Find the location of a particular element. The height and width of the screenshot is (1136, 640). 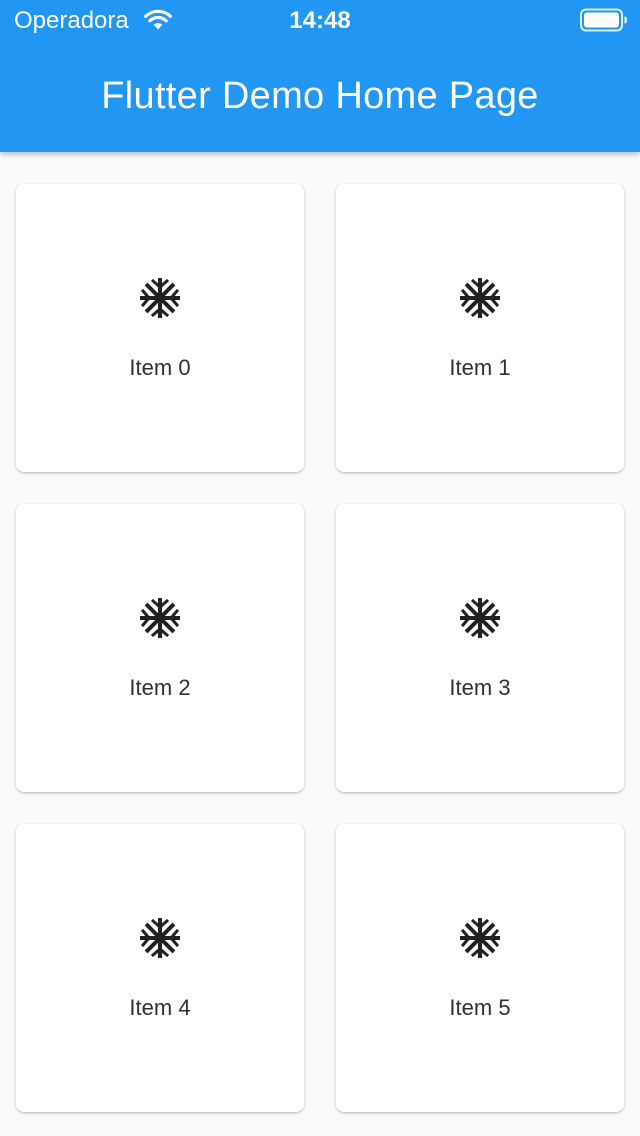

status-bar: Operadora 14:48 is located at coordinates (320, 20).